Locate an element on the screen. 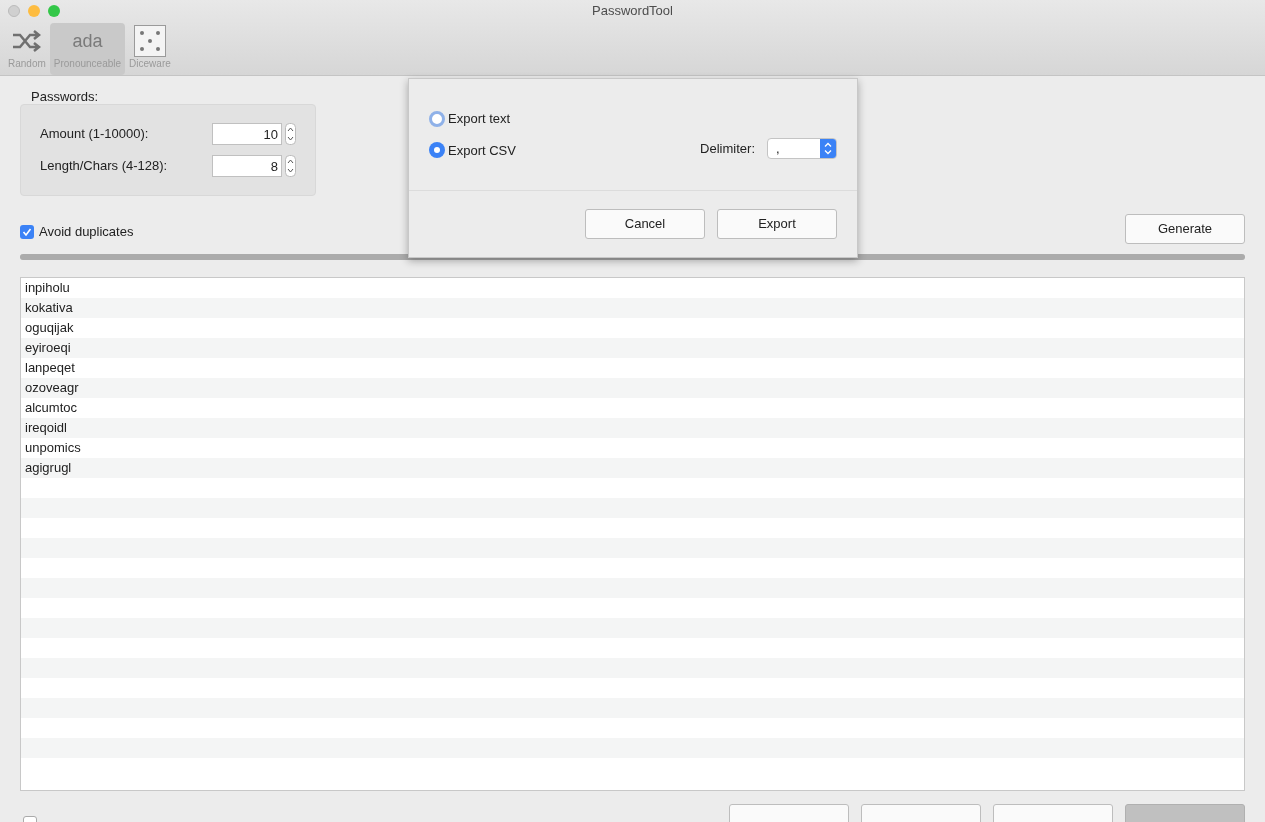  sheet-button: Cancel is located at coordinates (645, 224).